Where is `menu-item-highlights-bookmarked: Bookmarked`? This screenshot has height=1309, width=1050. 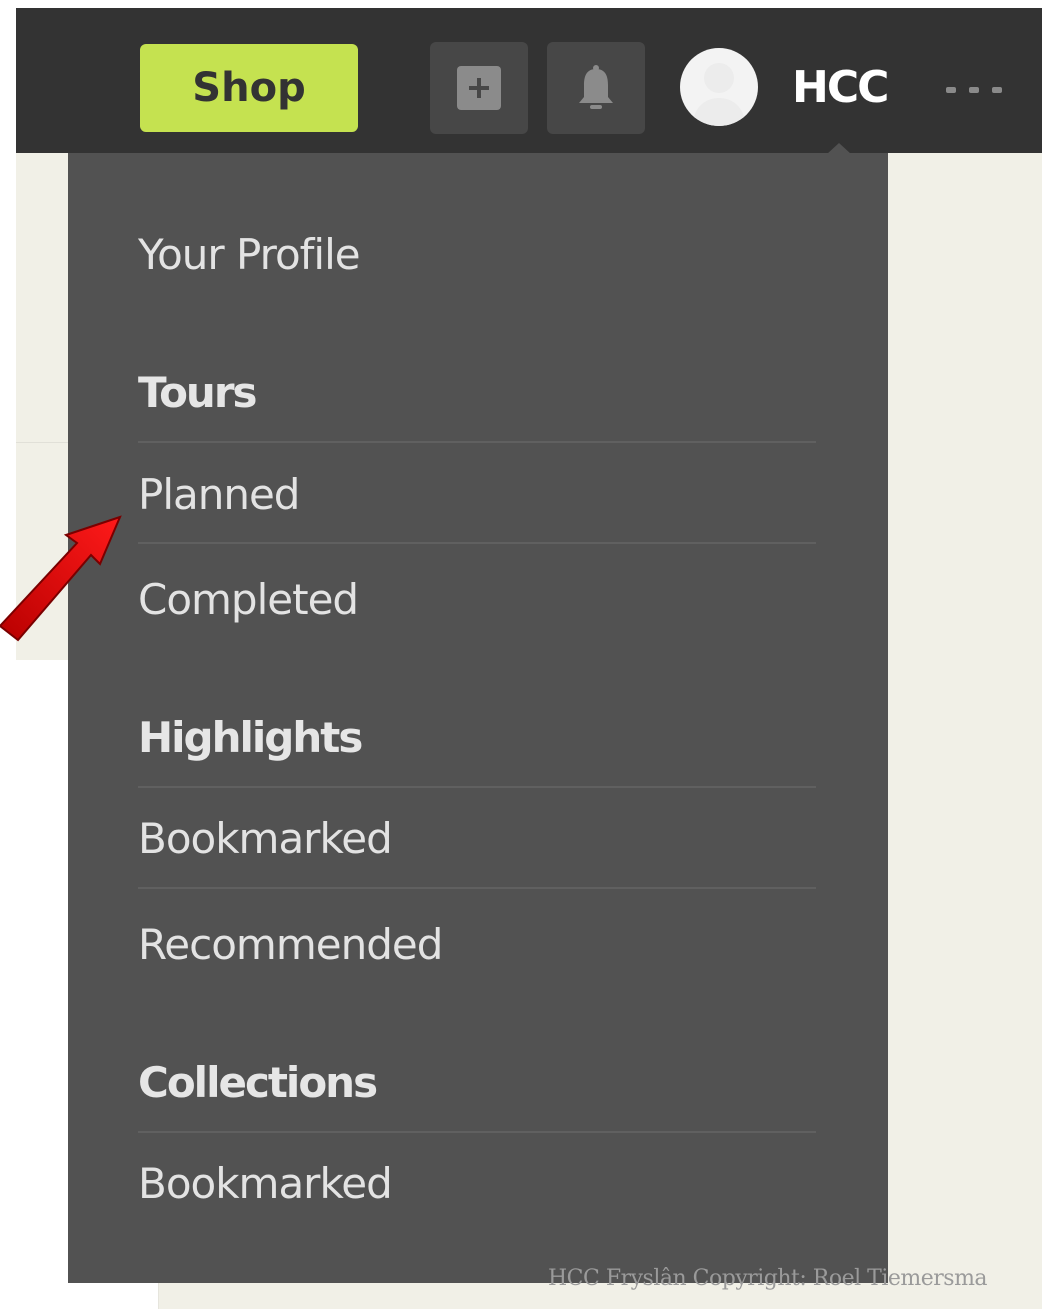
menu-item-highlights-bookmarked: Bookmarked is located at coordinates (265, 838).